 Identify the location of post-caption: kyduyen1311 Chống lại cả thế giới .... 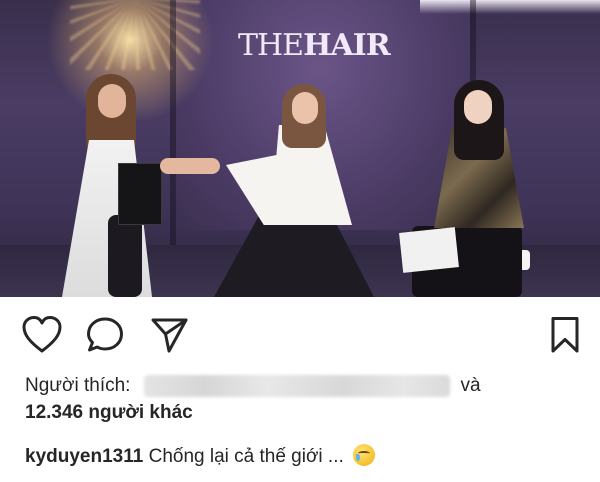
(305, 457).